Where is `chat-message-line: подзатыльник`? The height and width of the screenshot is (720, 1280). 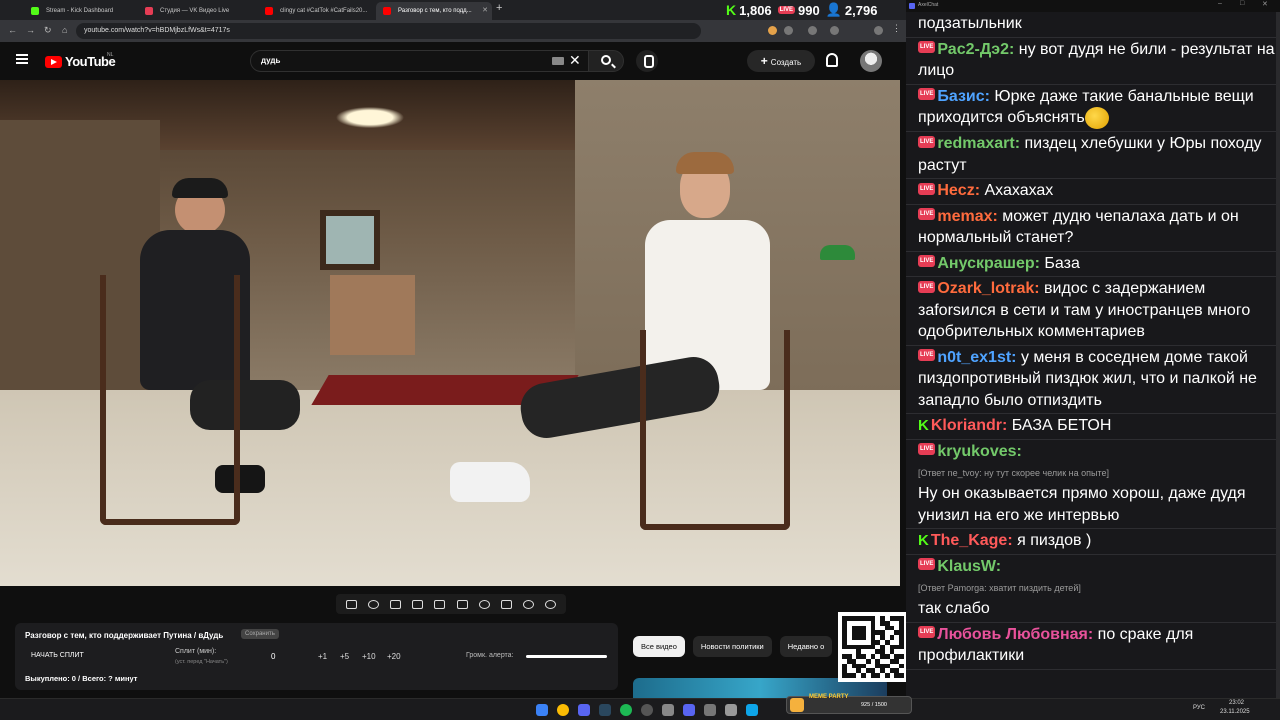
chat-message-line: подзатыльник is located at coordinates (1097, 24).